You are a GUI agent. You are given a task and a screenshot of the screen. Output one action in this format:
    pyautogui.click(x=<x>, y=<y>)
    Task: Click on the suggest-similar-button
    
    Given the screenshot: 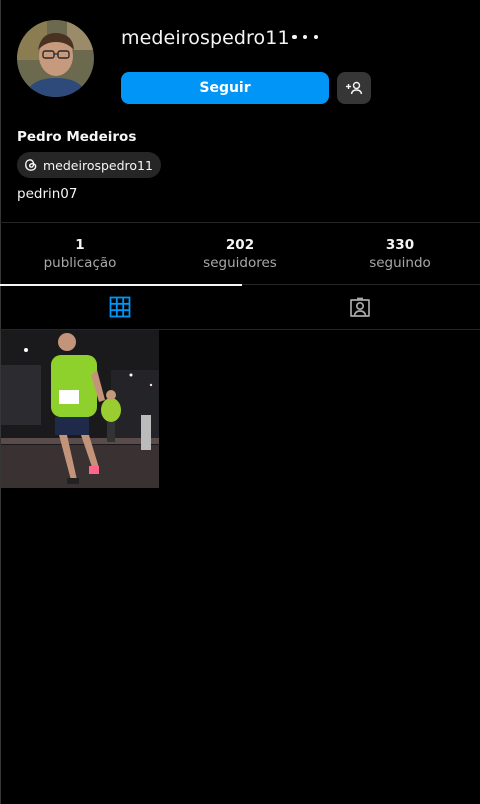 What is the action you would take?
    pyautogui.click(x=354, y=88)
    